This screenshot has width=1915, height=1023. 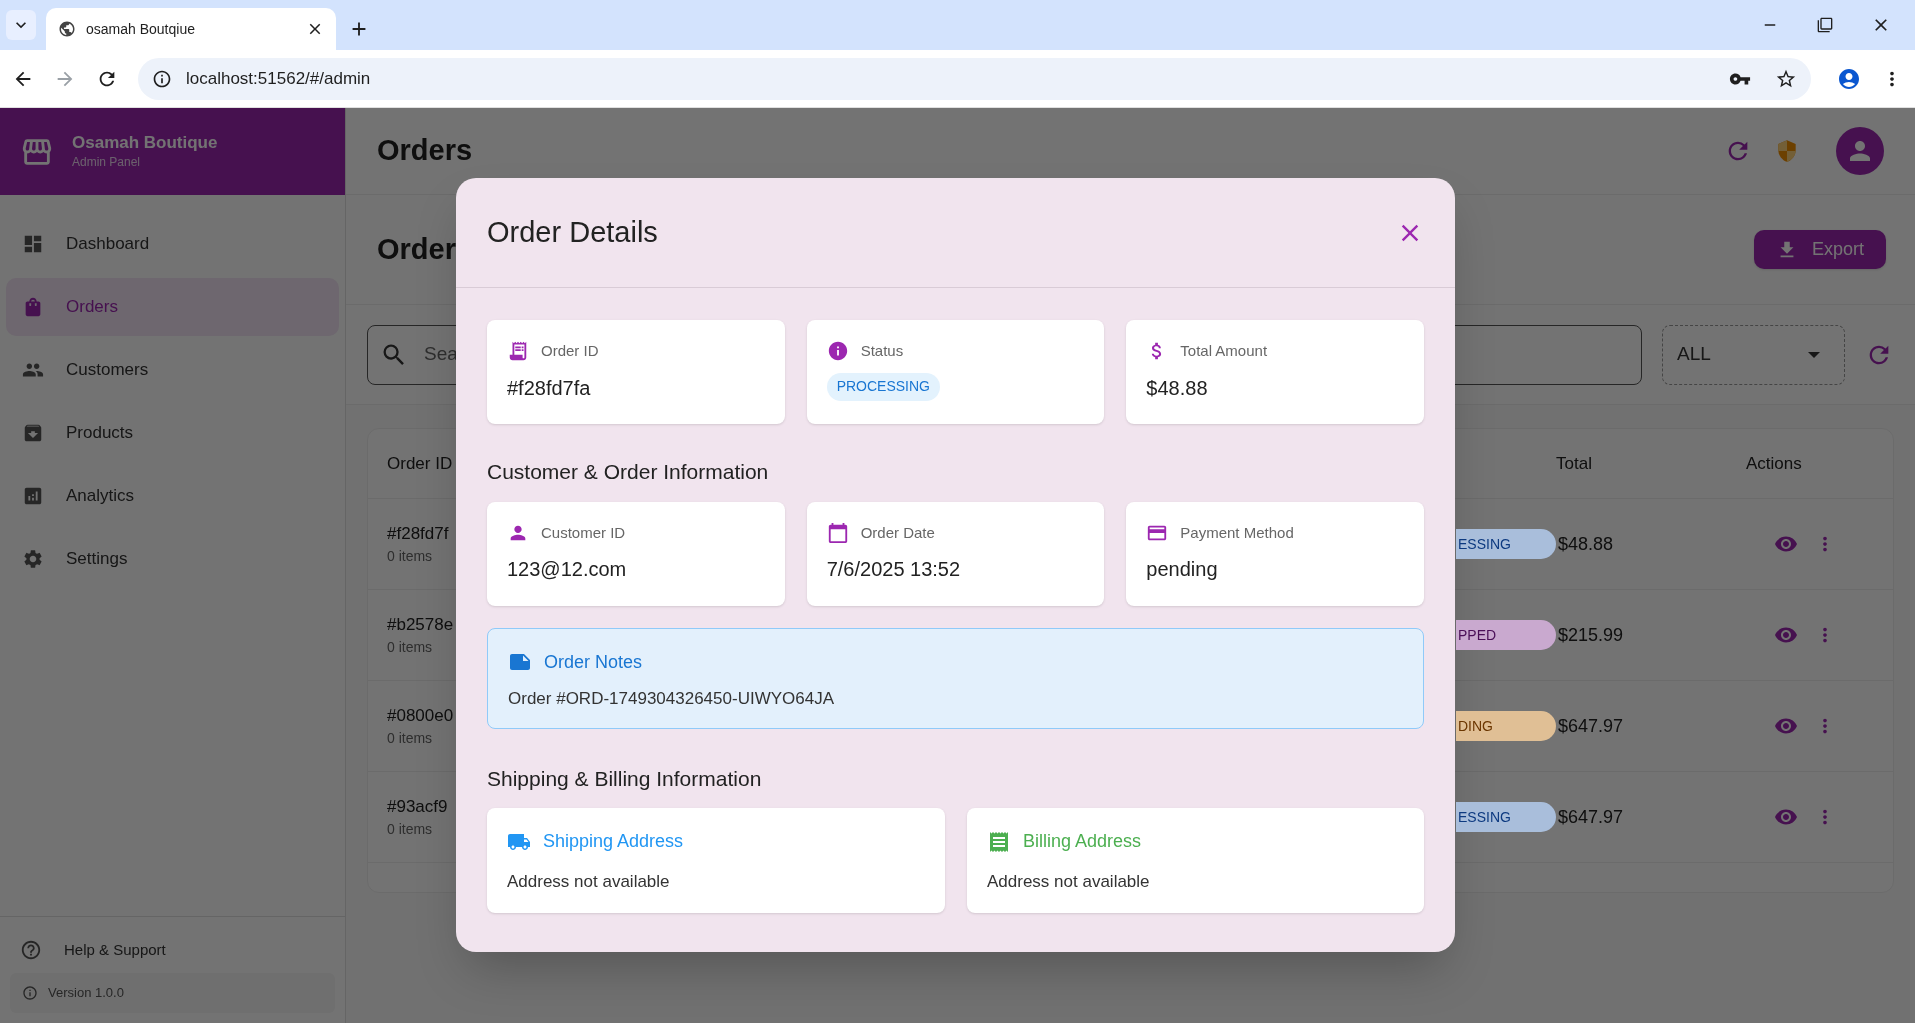 I want to click on section-heading: Customer & Order Information, so click(x=628, y=472).